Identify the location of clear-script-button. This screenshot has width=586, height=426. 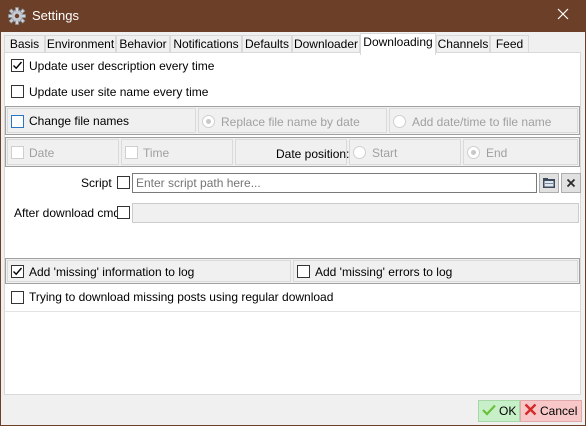
(571, 183).